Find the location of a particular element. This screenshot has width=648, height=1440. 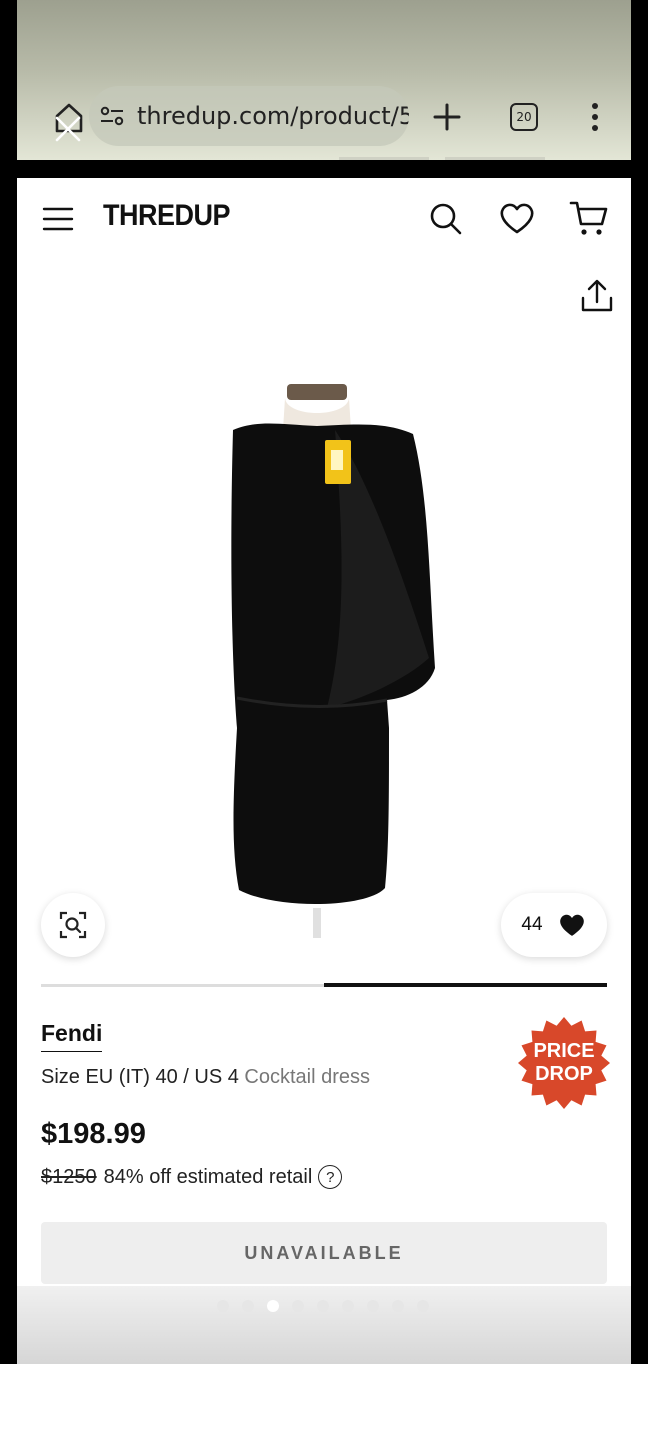

heart-filled-icon is located at coordinates (571, 925).